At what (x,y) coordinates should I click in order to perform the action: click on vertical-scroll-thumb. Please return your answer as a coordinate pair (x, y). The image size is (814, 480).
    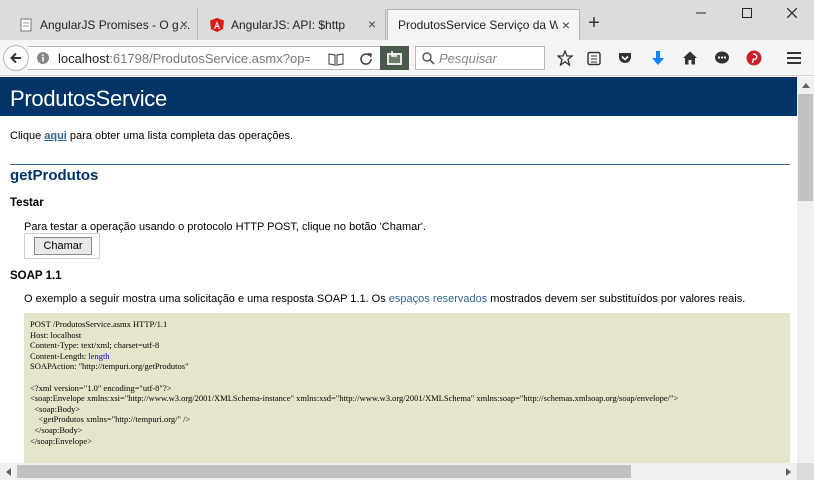
    Looking at the image, I should click on (805, 147).